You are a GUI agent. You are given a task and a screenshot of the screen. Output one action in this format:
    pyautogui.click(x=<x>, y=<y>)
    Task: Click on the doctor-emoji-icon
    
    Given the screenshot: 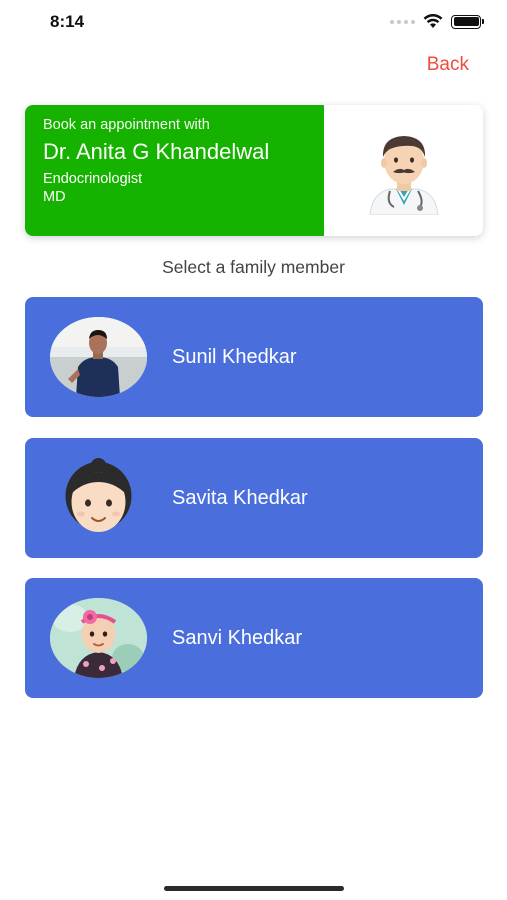 What is the action you would take?
    pyautogui.click(x=403, y=175)
    